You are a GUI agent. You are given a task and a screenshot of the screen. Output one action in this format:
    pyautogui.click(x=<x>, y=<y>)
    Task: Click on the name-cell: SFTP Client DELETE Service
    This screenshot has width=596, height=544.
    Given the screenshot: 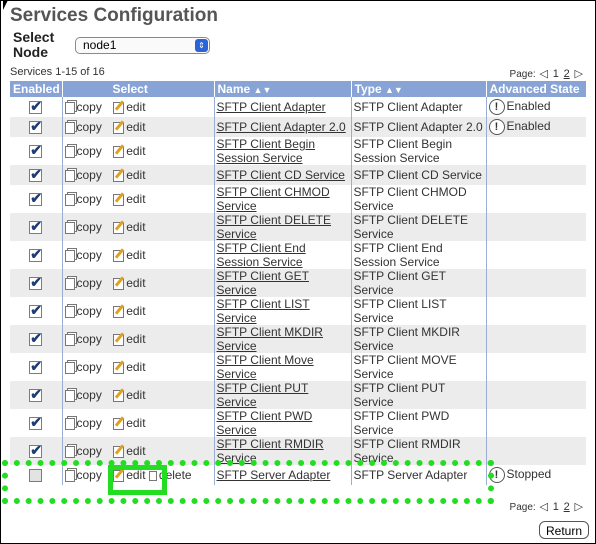 What is the action you would take?
    pyautogui.click(x=283, y=227)
    